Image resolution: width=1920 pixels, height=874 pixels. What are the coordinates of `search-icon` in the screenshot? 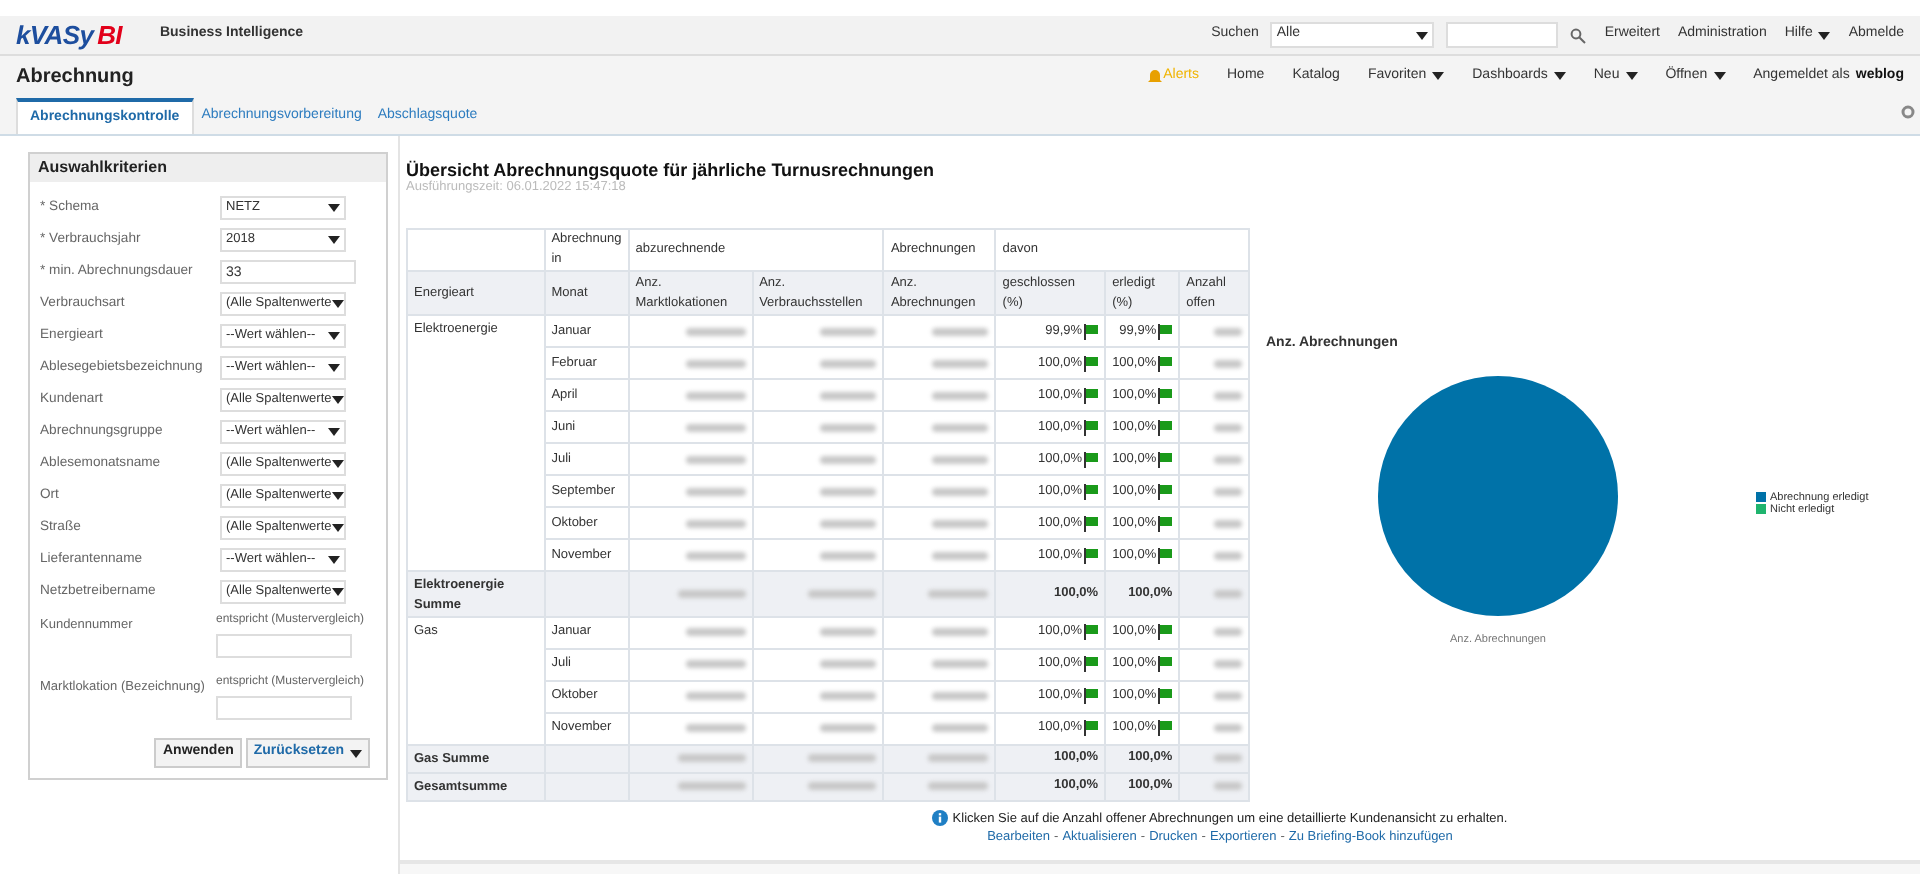 It's located at (1578, 35).